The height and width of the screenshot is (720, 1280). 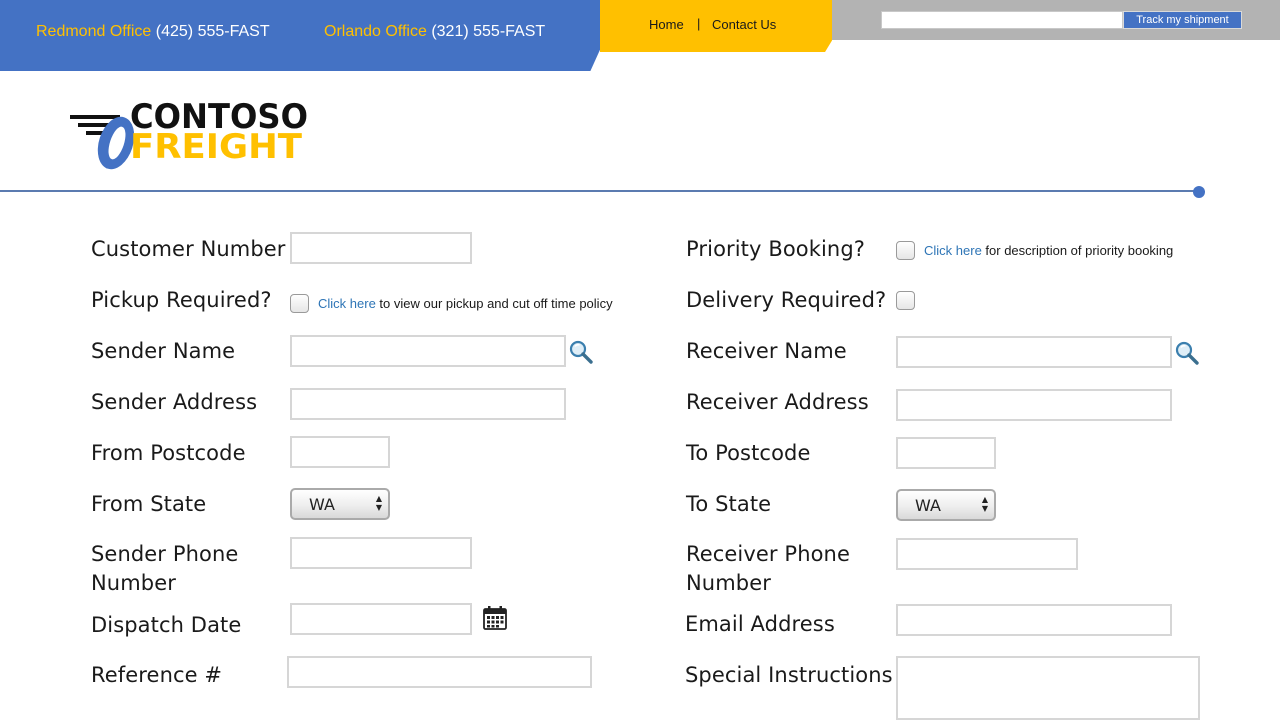 I want to click on pickup-required-checkbox, so click(x=299, y=303).